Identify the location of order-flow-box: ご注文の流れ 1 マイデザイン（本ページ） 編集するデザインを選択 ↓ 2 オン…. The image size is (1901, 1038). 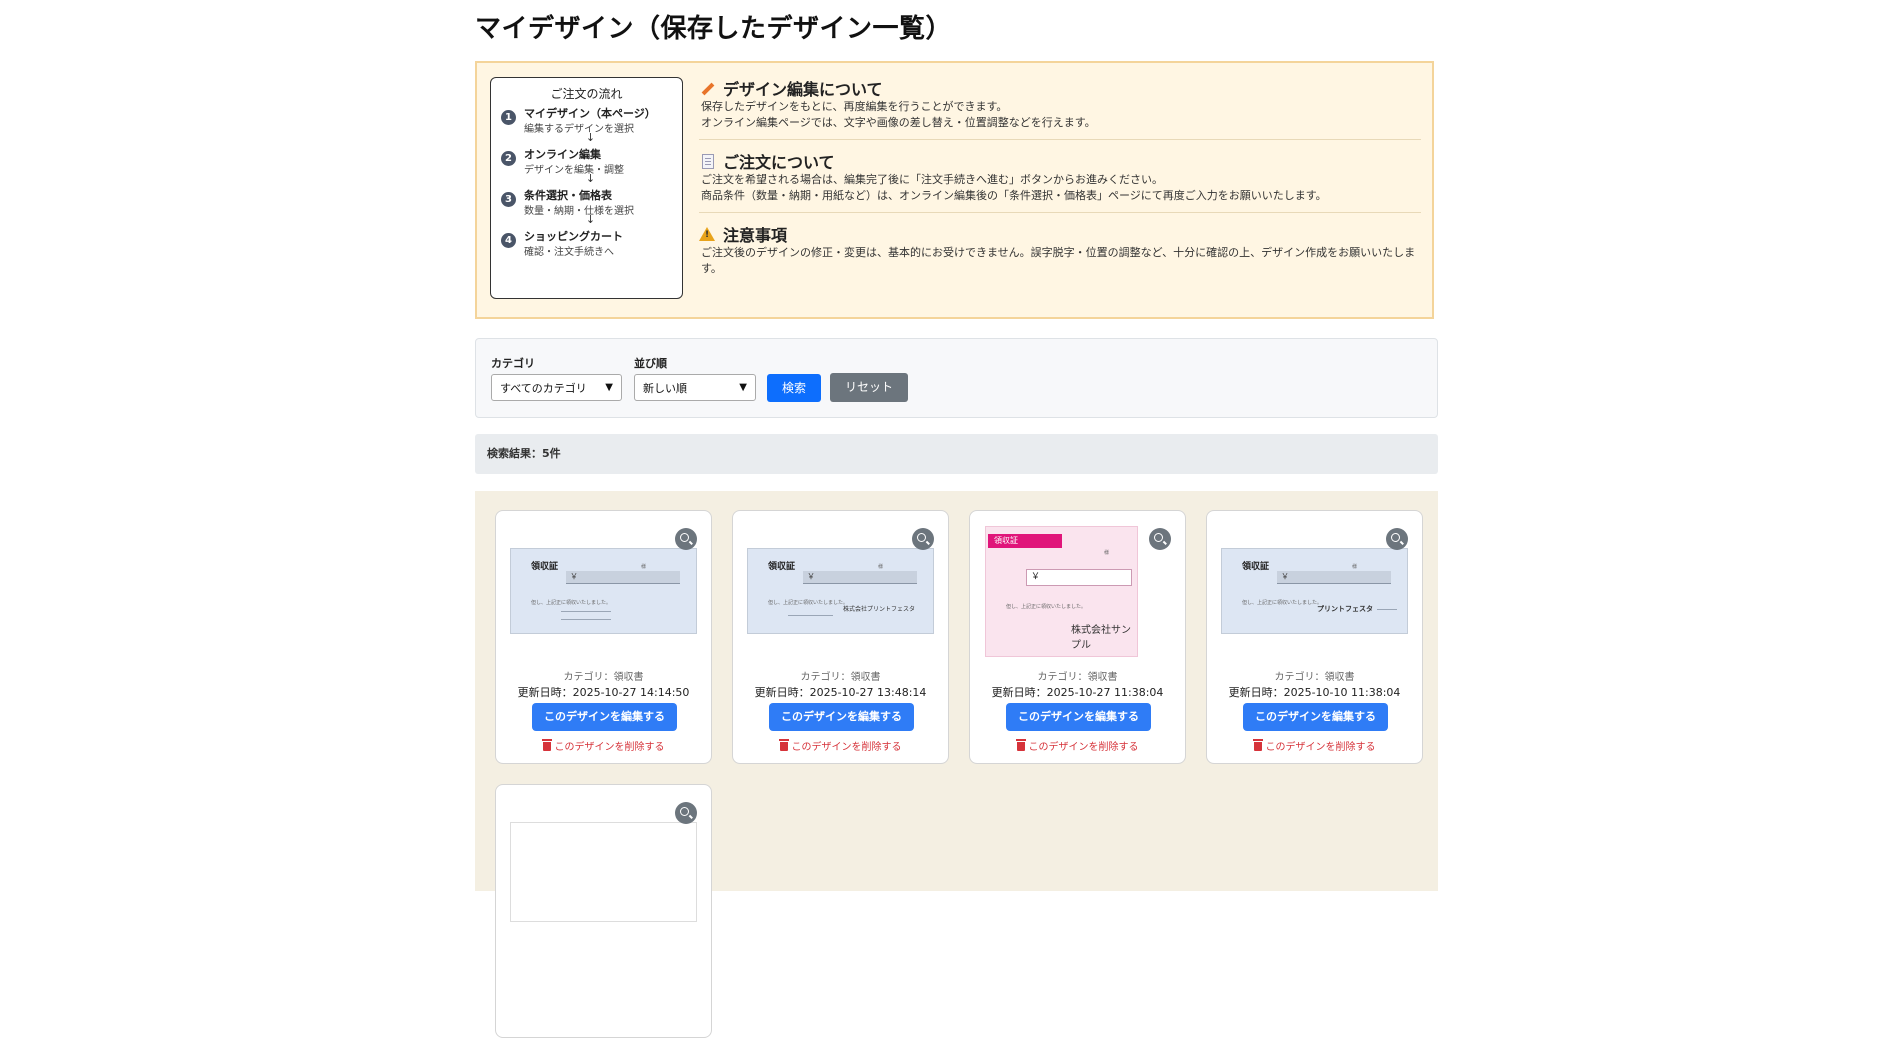
(586, 188).